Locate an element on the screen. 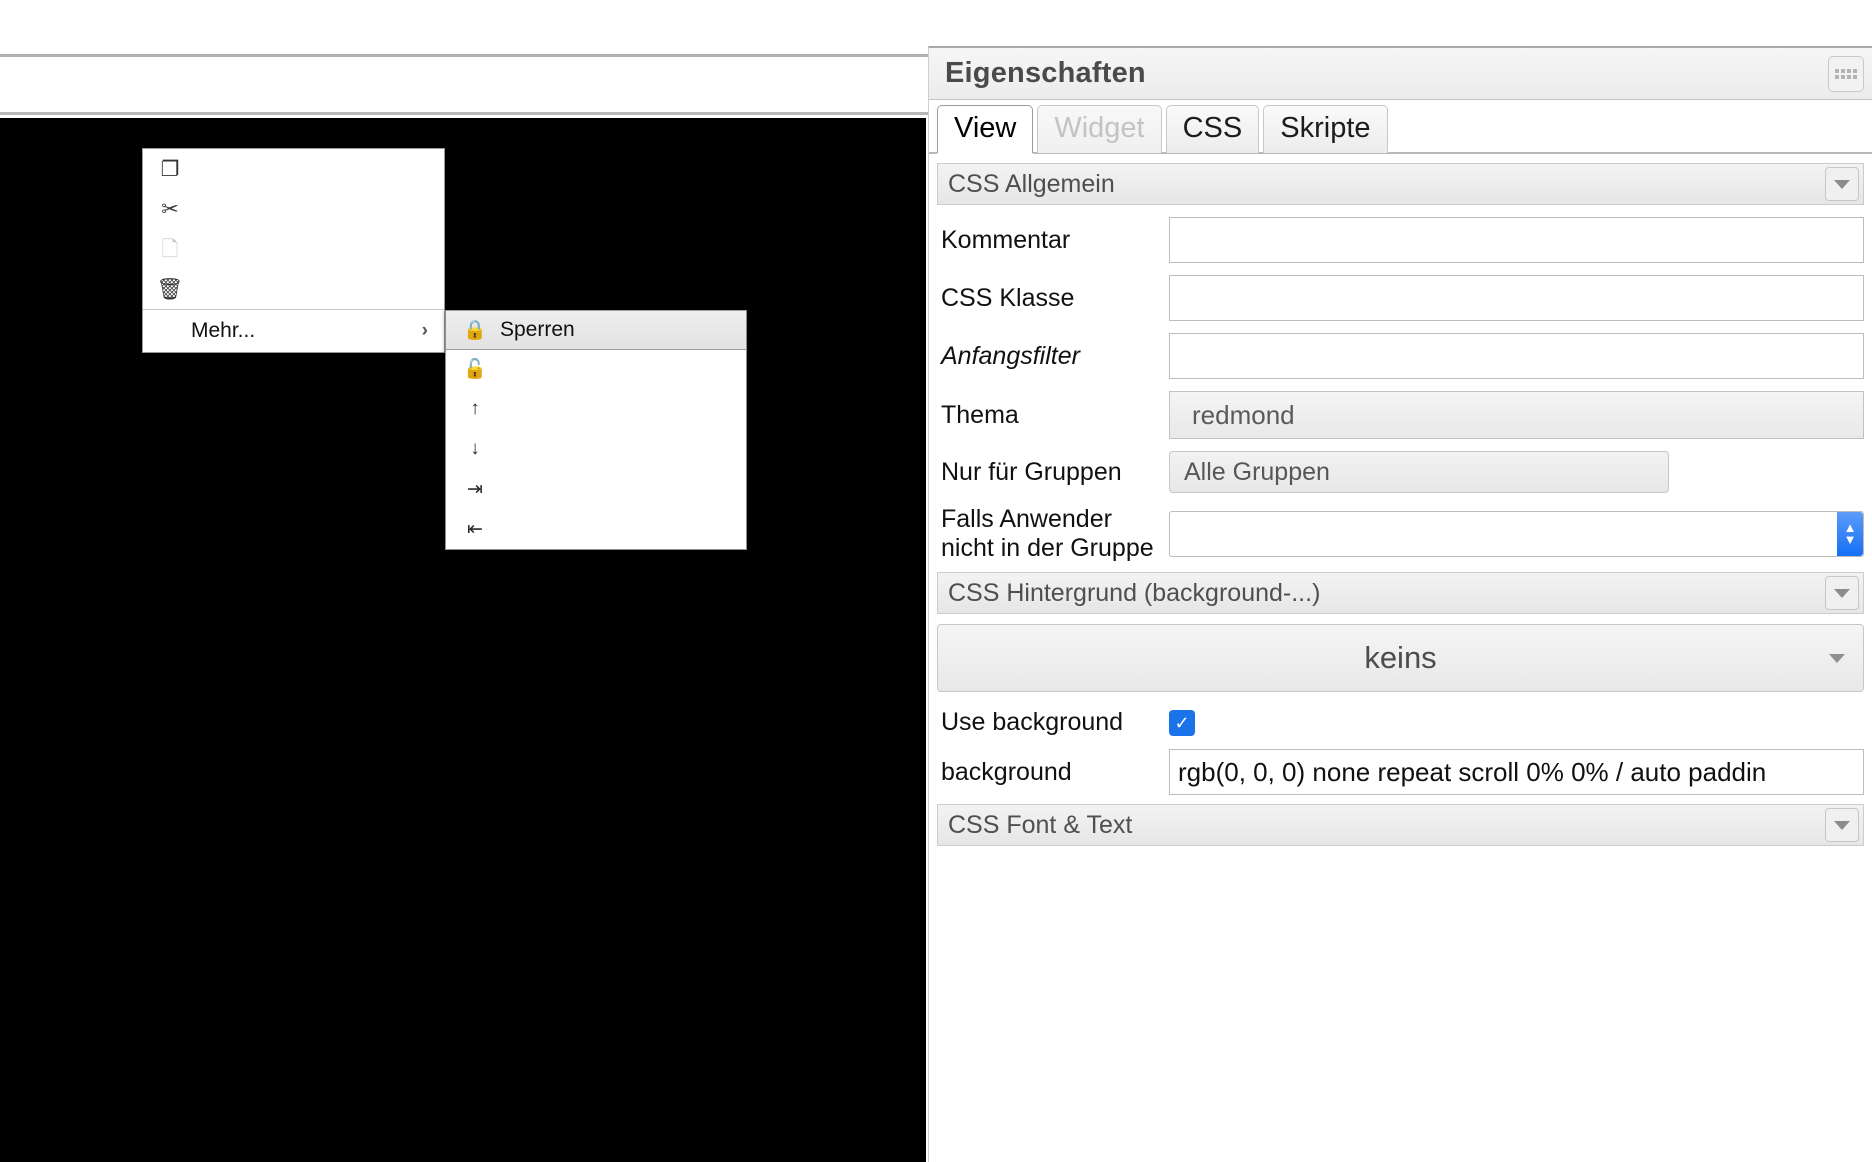  grip-handle-icon is located at coordinates (1846, 74).